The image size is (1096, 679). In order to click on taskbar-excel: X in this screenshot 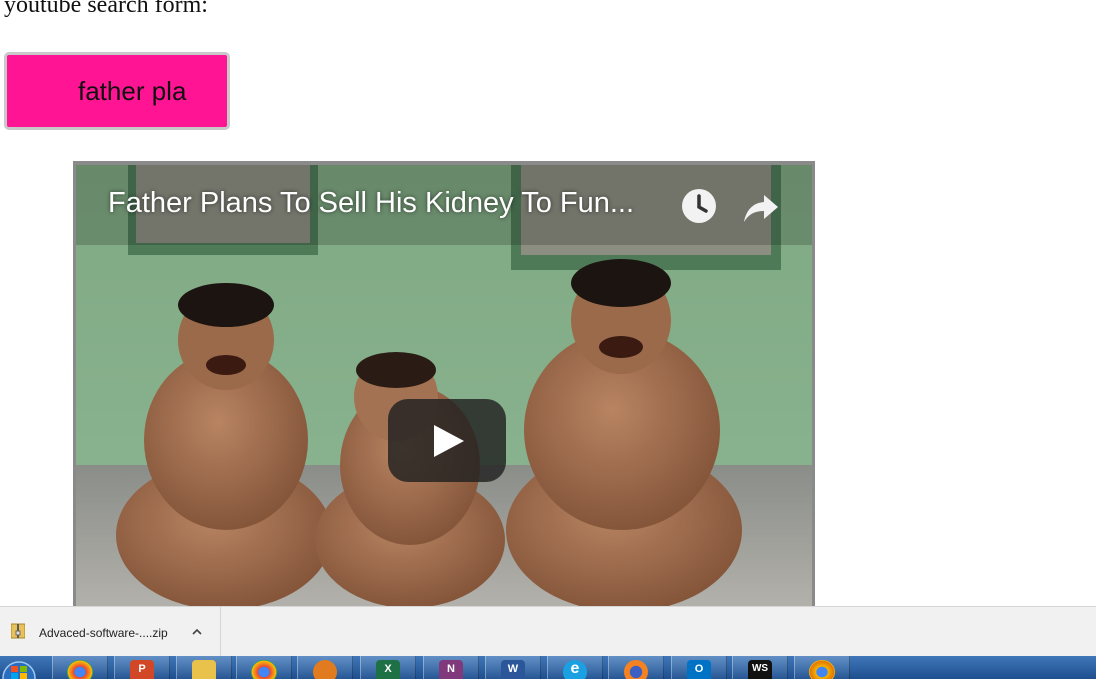, I will do `click(388, 667)`.